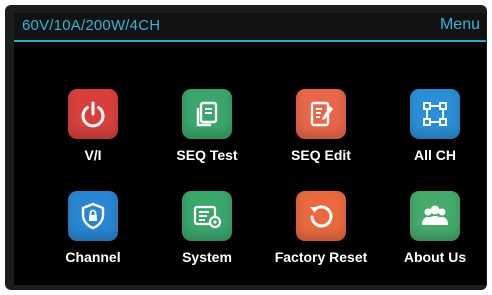  What do you see at coordinates (321, 257) in the screenshot?
I see `factory-reset-label: Factory Reset` at bounding box center [321, 257].